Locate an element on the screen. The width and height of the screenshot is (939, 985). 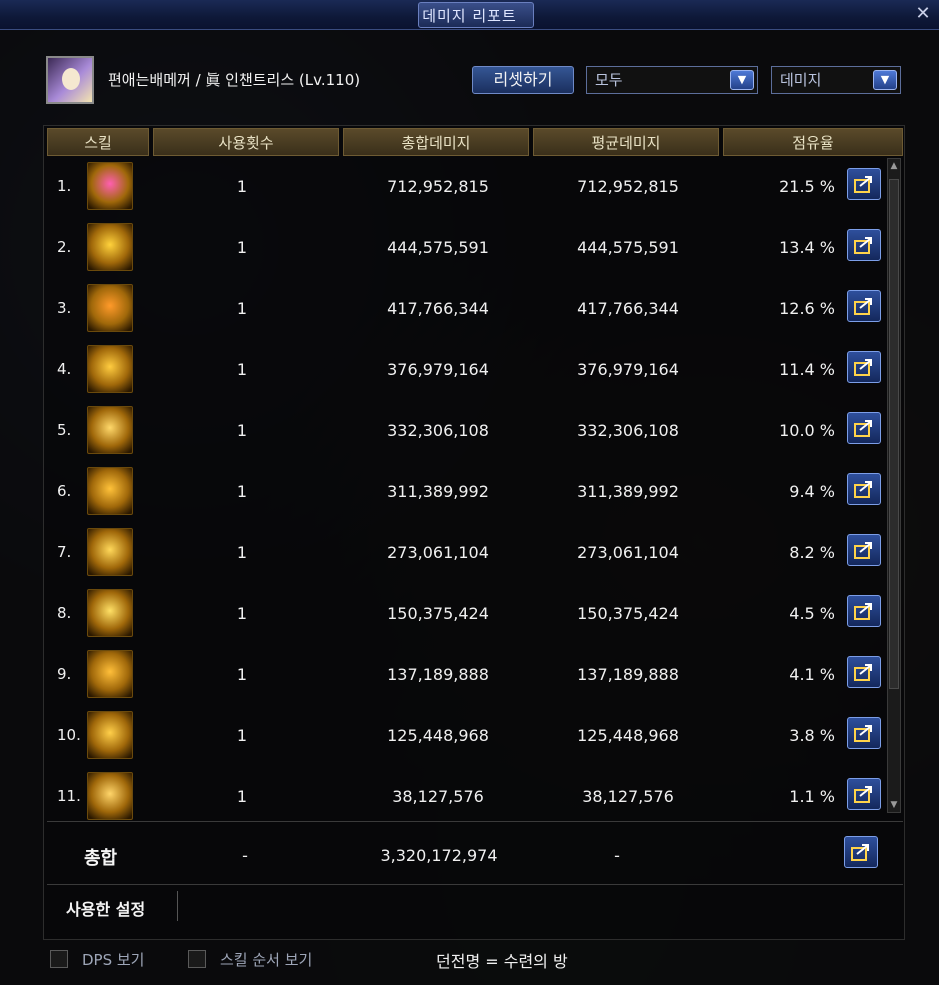
scrollbar: ▲ ▼ is located at coordinates (894, 485).